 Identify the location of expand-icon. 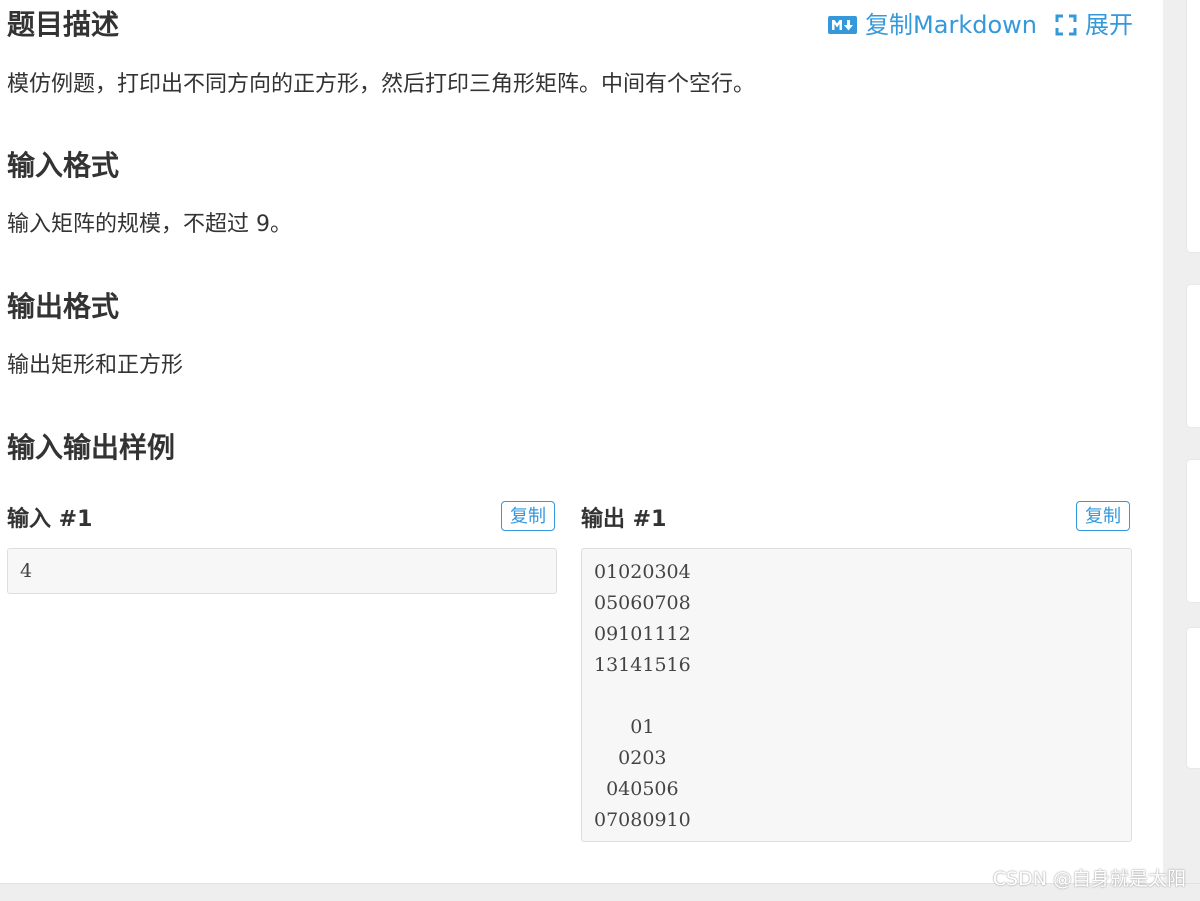
(1066, 25).